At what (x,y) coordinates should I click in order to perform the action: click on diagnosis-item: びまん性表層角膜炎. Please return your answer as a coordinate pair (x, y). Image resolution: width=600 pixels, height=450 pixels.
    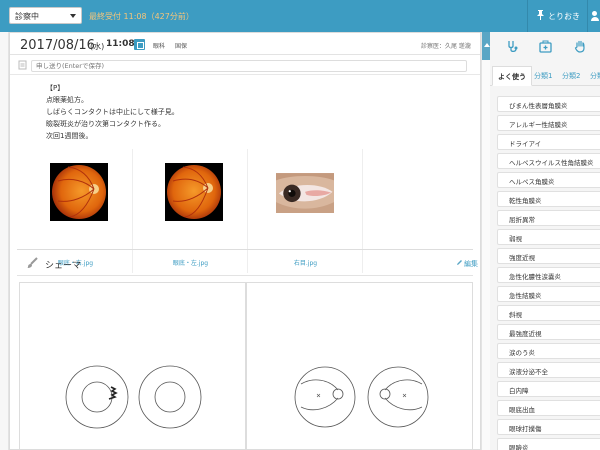
    Looking at the image, I should click on (548, 104).